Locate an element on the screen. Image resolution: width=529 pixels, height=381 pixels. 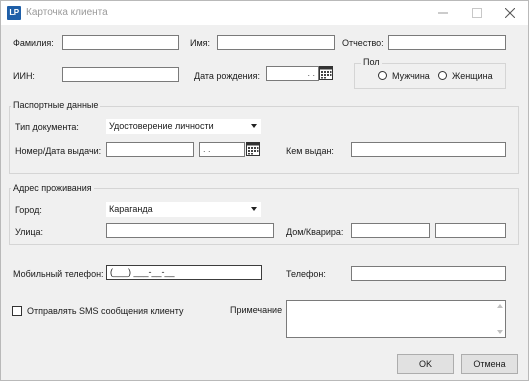
gender-male-label: Мужчина is located at coordinates (411, 76).